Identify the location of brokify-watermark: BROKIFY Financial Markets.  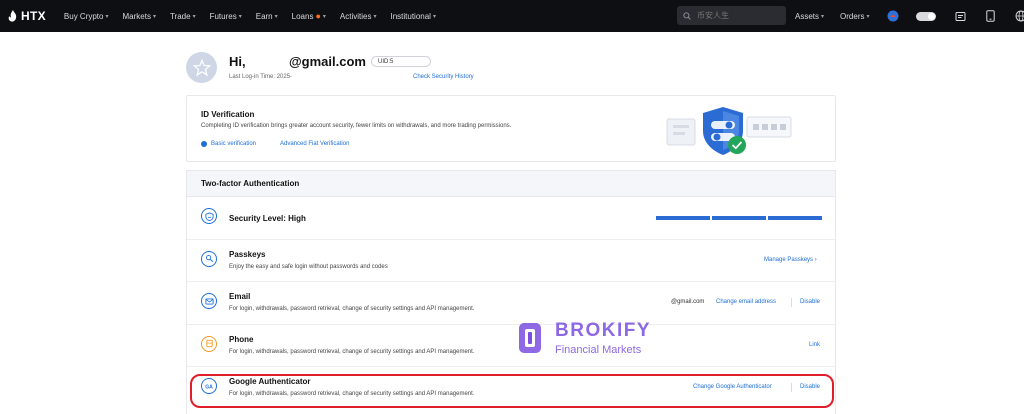
(603, 340).